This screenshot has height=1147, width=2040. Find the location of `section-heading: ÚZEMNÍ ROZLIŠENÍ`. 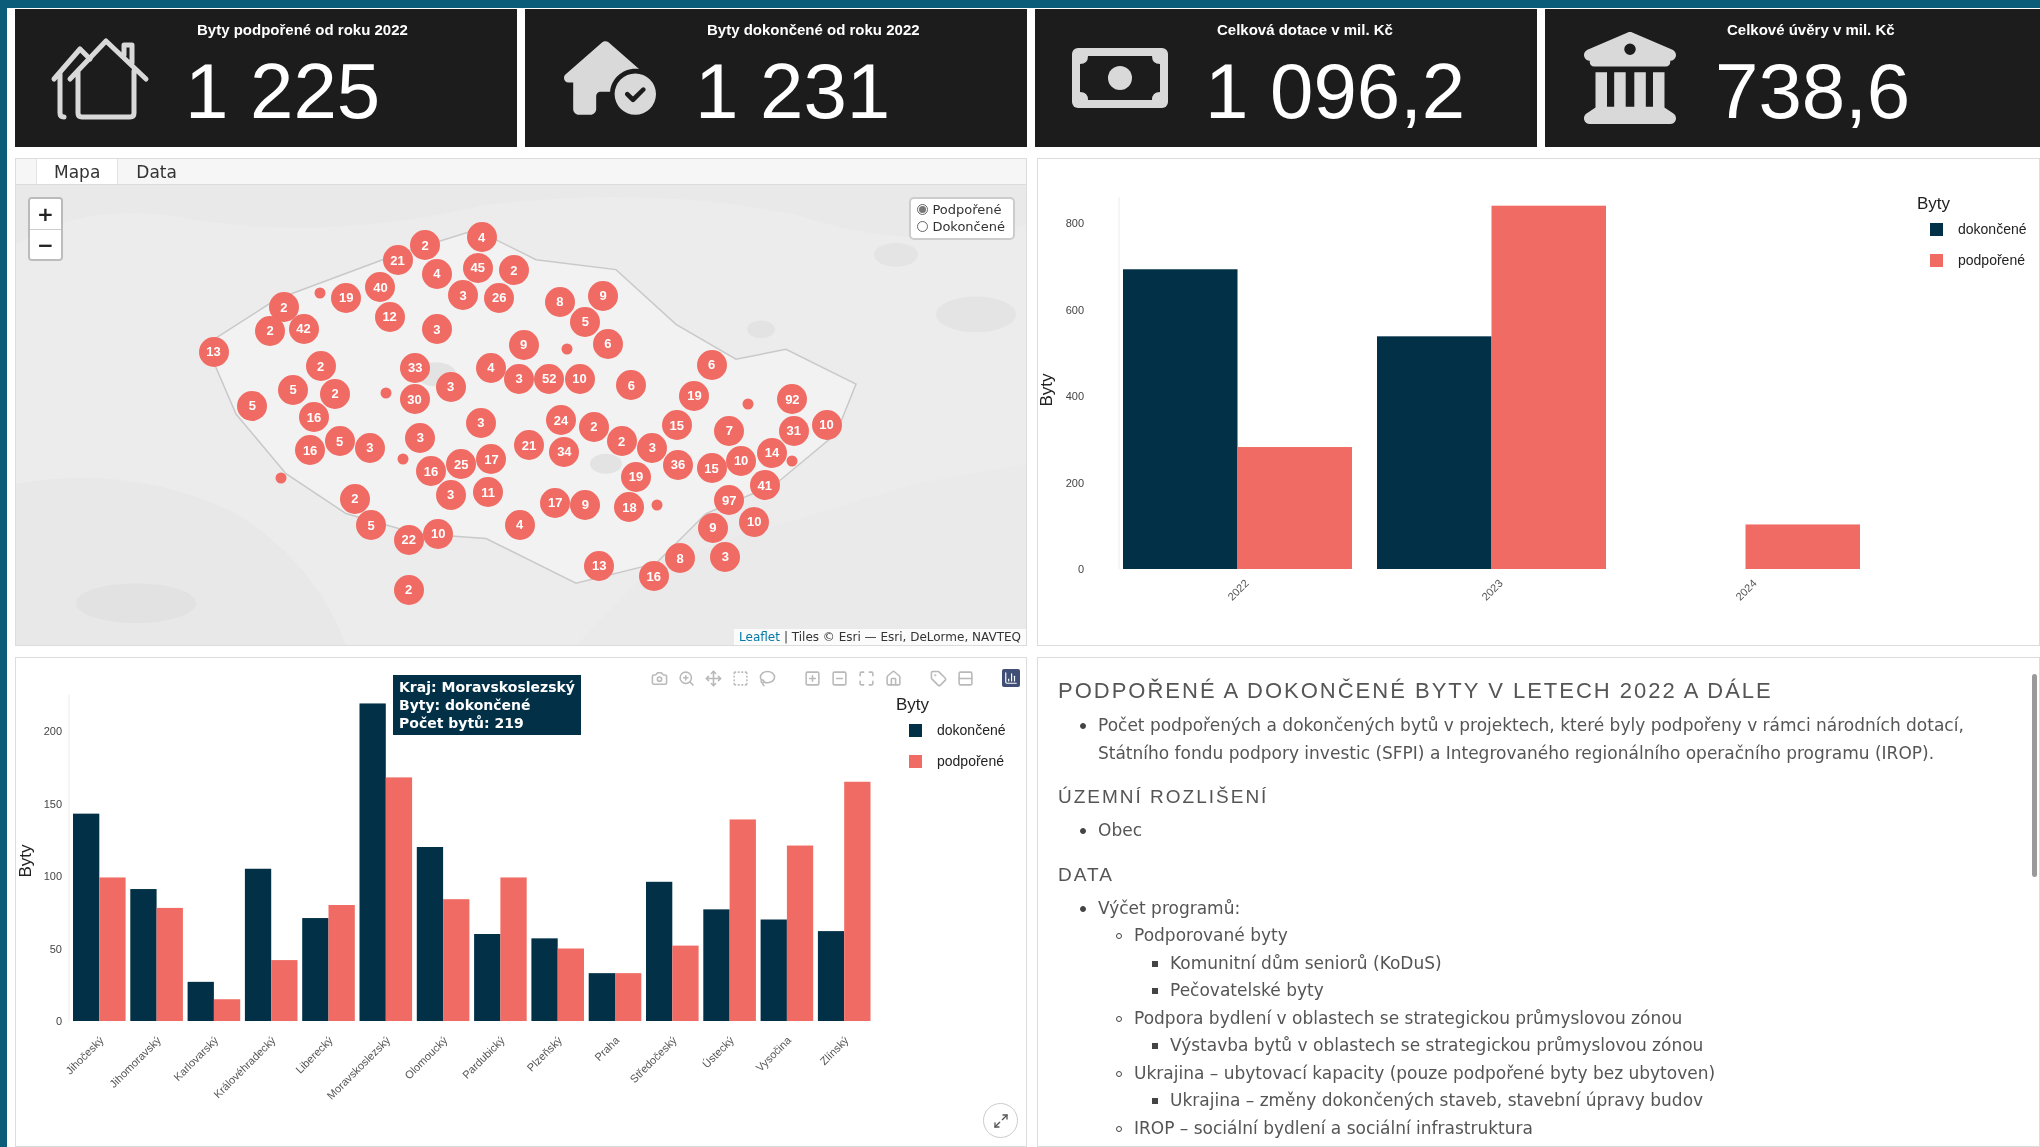

section-heading: ÚZEMNÍ ROZLIŠENÍ is located at coordinates (1164, 797).